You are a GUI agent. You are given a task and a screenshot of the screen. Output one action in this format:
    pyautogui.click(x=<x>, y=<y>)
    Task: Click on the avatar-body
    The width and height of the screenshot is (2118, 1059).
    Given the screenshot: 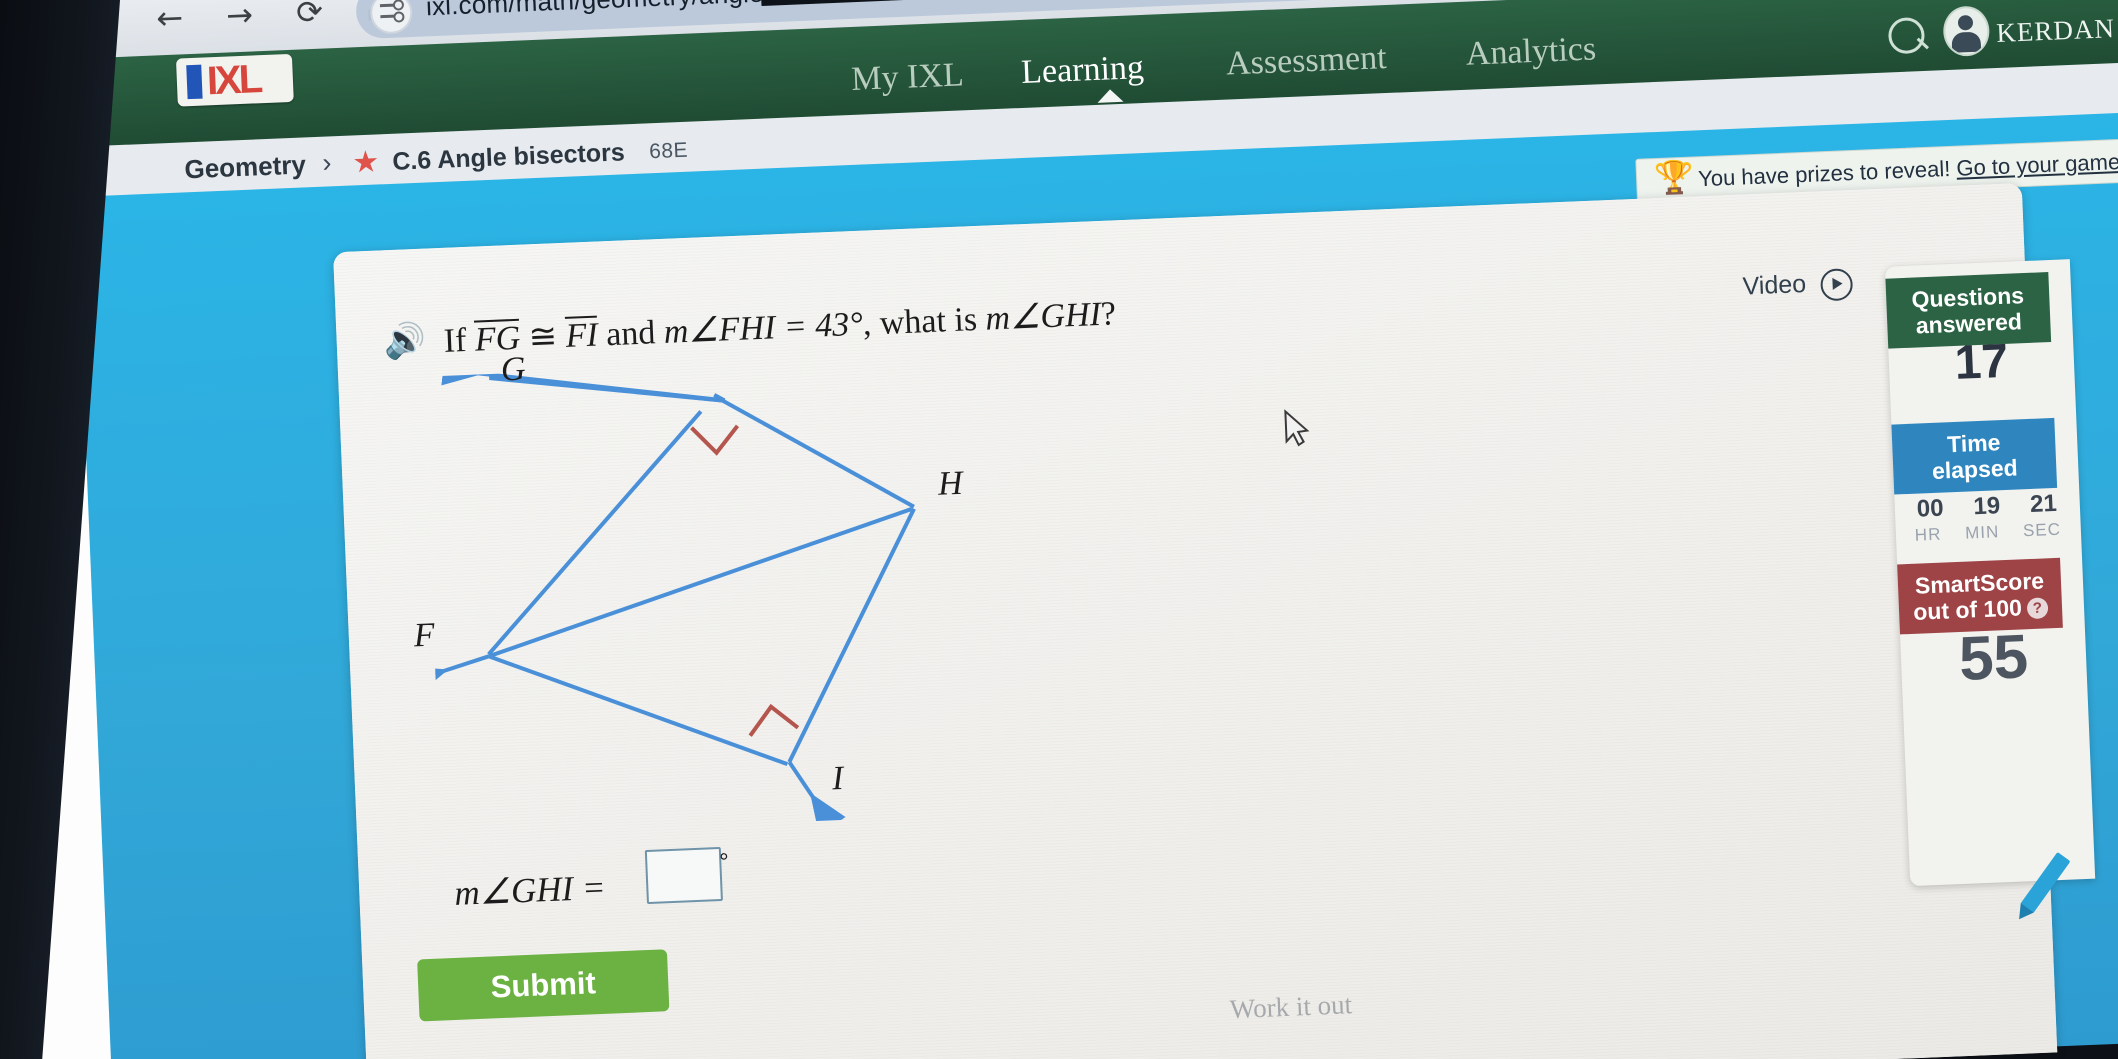 What is the action you would take?
    pyautogui.click(x=1966, y=42)
    